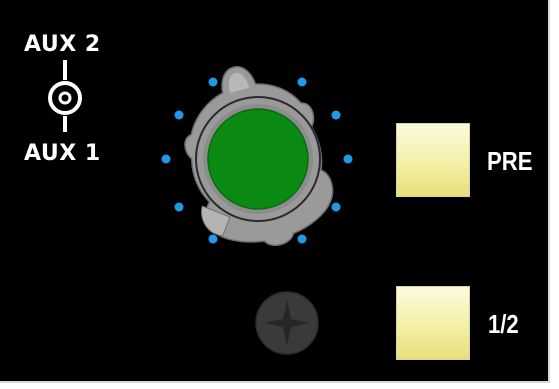  Describe the element at coordinates (65, 98) in the screenshot. I see `toggle-switch-icon` at that location.